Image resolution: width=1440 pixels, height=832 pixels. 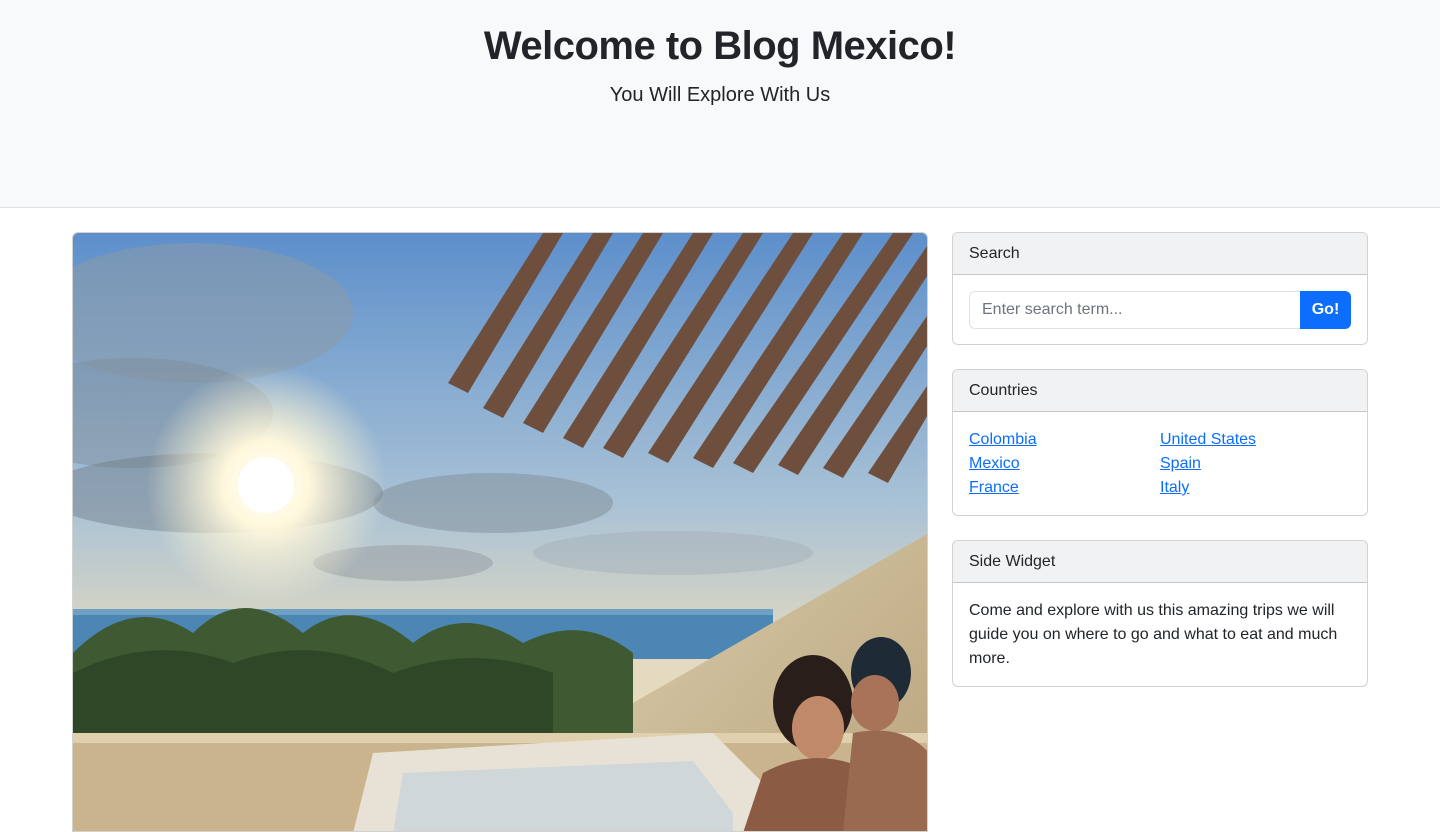 What do you see at coordinates (1180, 463) in the screenshot?
I see `country-link-spain: Spain` at bounding box center [1180, 463].